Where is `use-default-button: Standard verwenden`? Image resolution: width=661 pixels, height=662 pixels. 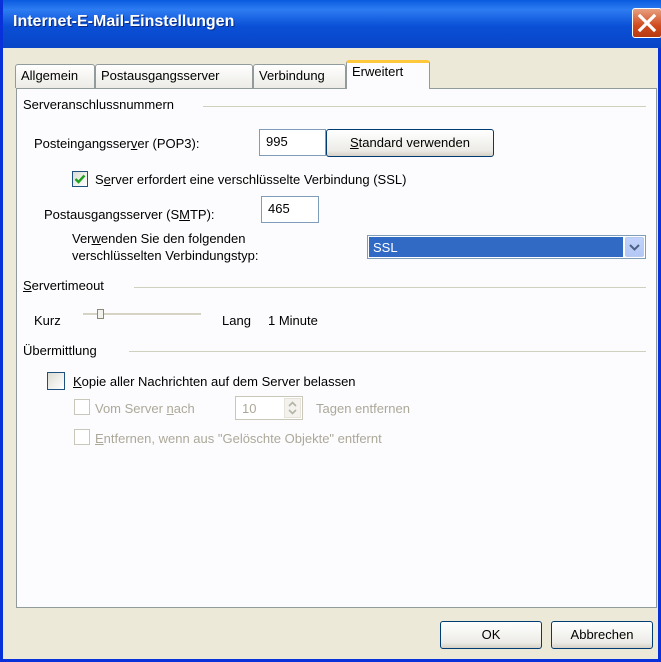 use-default-button: Standard verwenden is located at coordinates (410, 143).